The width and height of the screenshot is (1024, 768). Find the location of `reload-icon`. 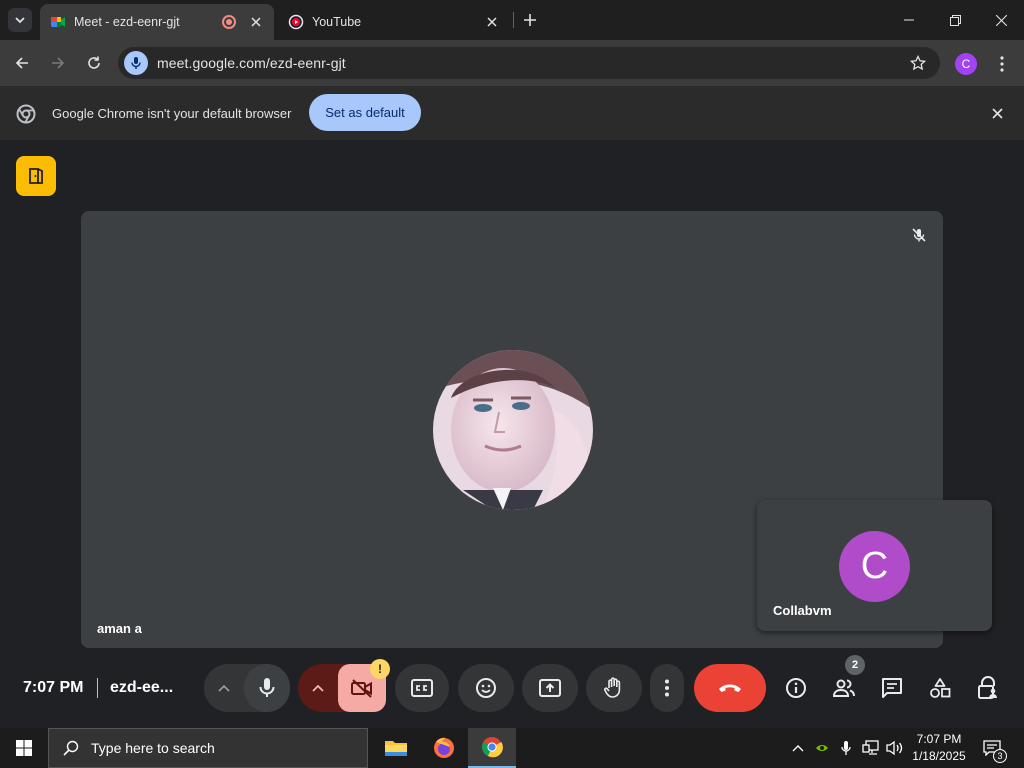

reload-icon is located at coordinates (94, 62).